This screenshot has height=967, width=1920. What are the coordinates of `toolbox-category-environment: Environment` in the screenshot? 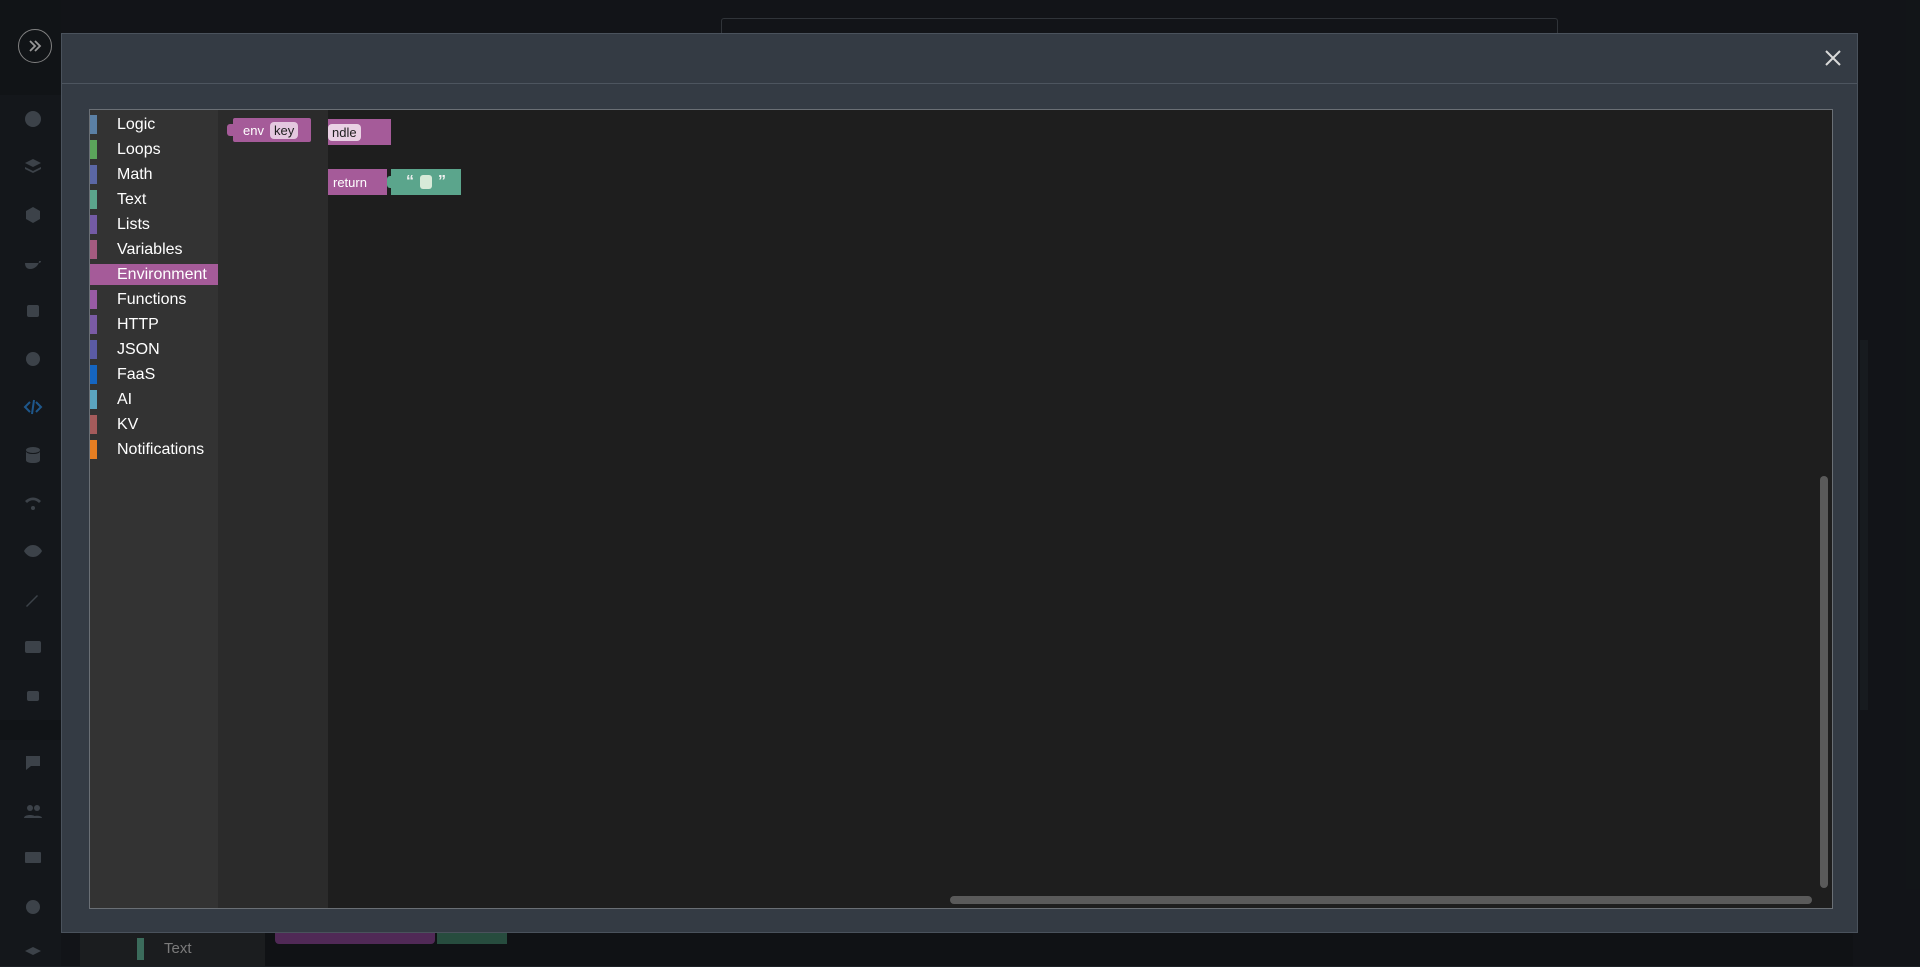 It's located at (154, 274).